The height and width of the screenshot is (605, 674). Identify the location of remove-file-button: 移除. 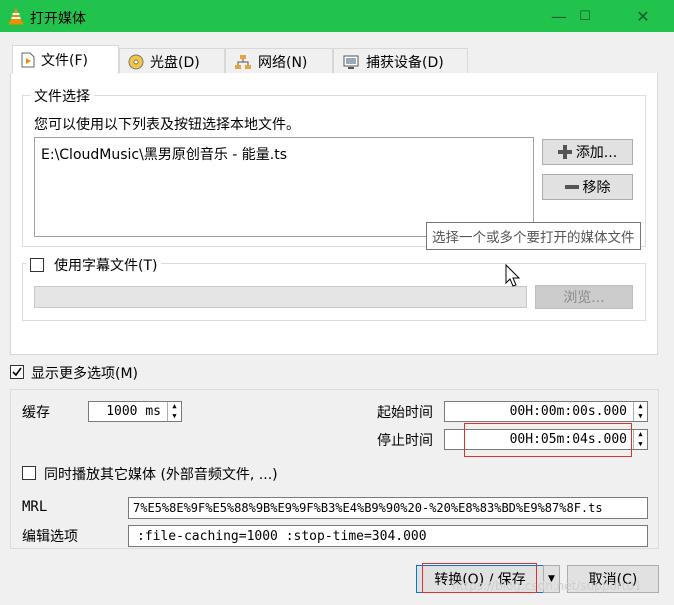
(587, 187).